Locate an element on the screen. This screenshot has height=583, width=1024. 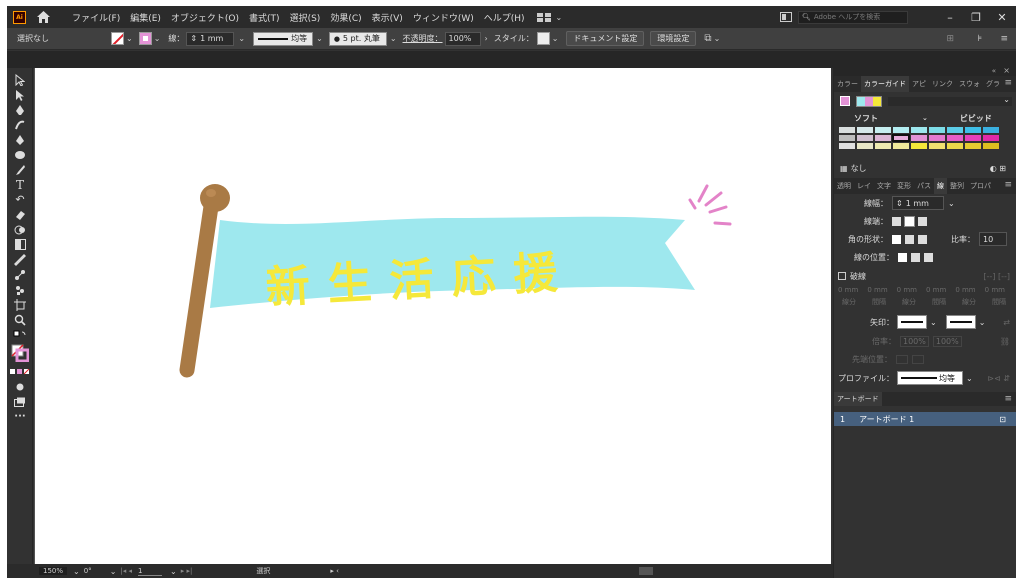
tab-links: リンク is located at coordinates (942, 84).